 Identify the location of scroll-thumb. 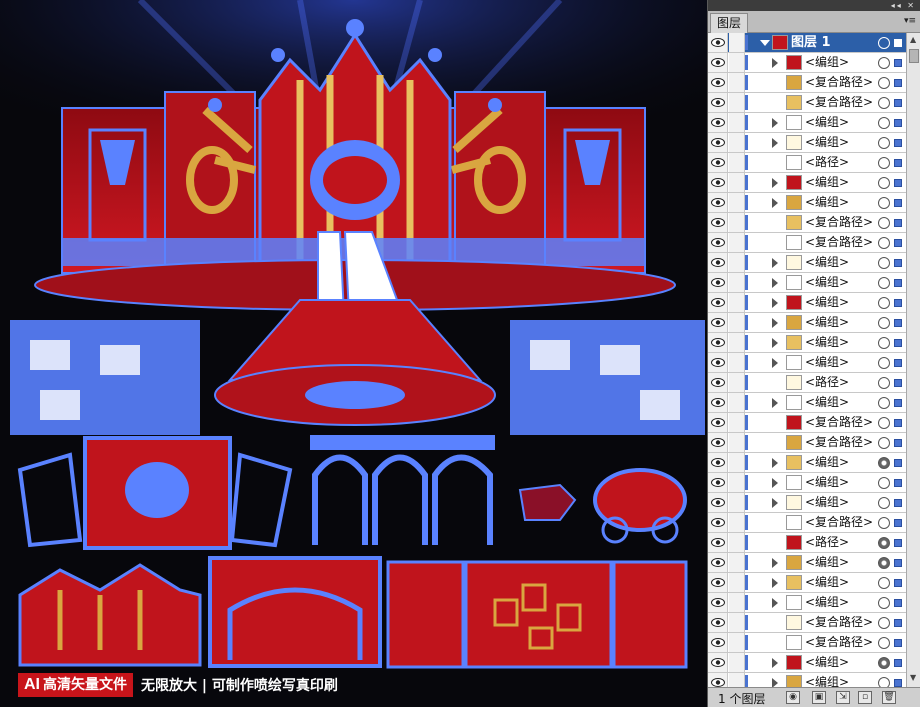
(914, 56).